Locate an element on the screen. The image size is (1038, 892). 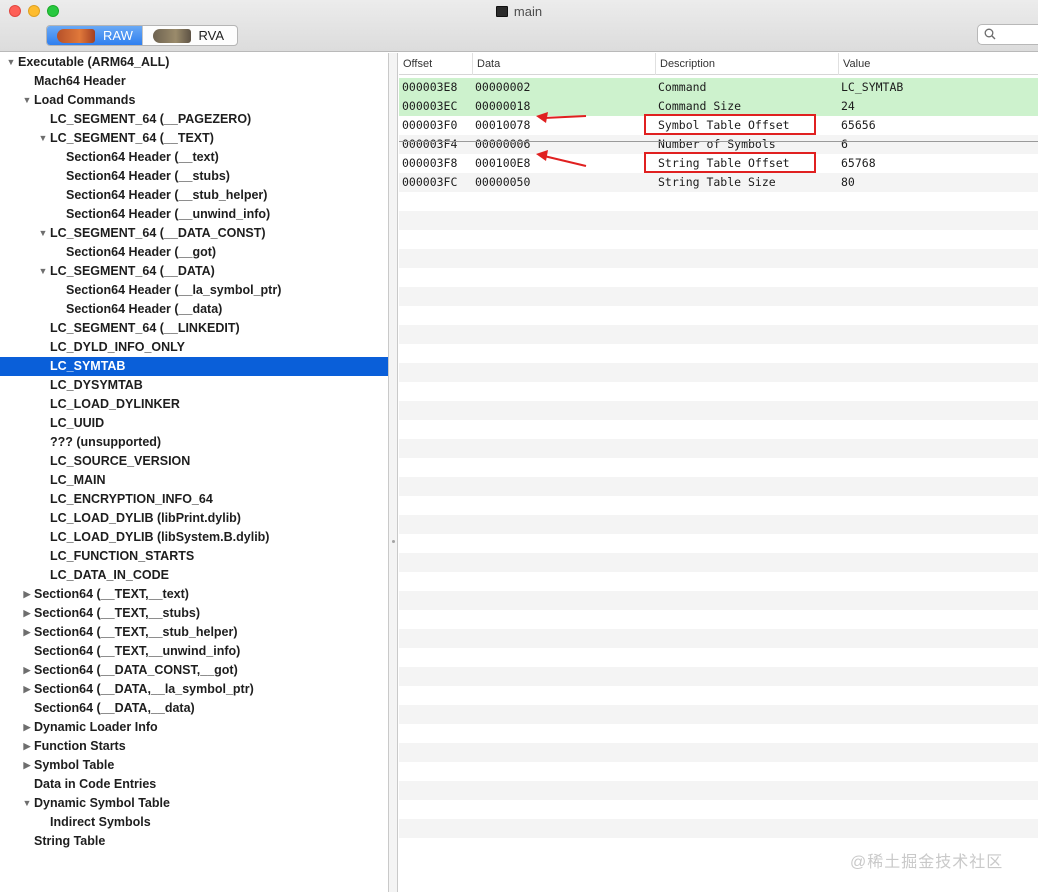
tree-item: LC_DYSYMTAB is located at coordinates (194, 385).